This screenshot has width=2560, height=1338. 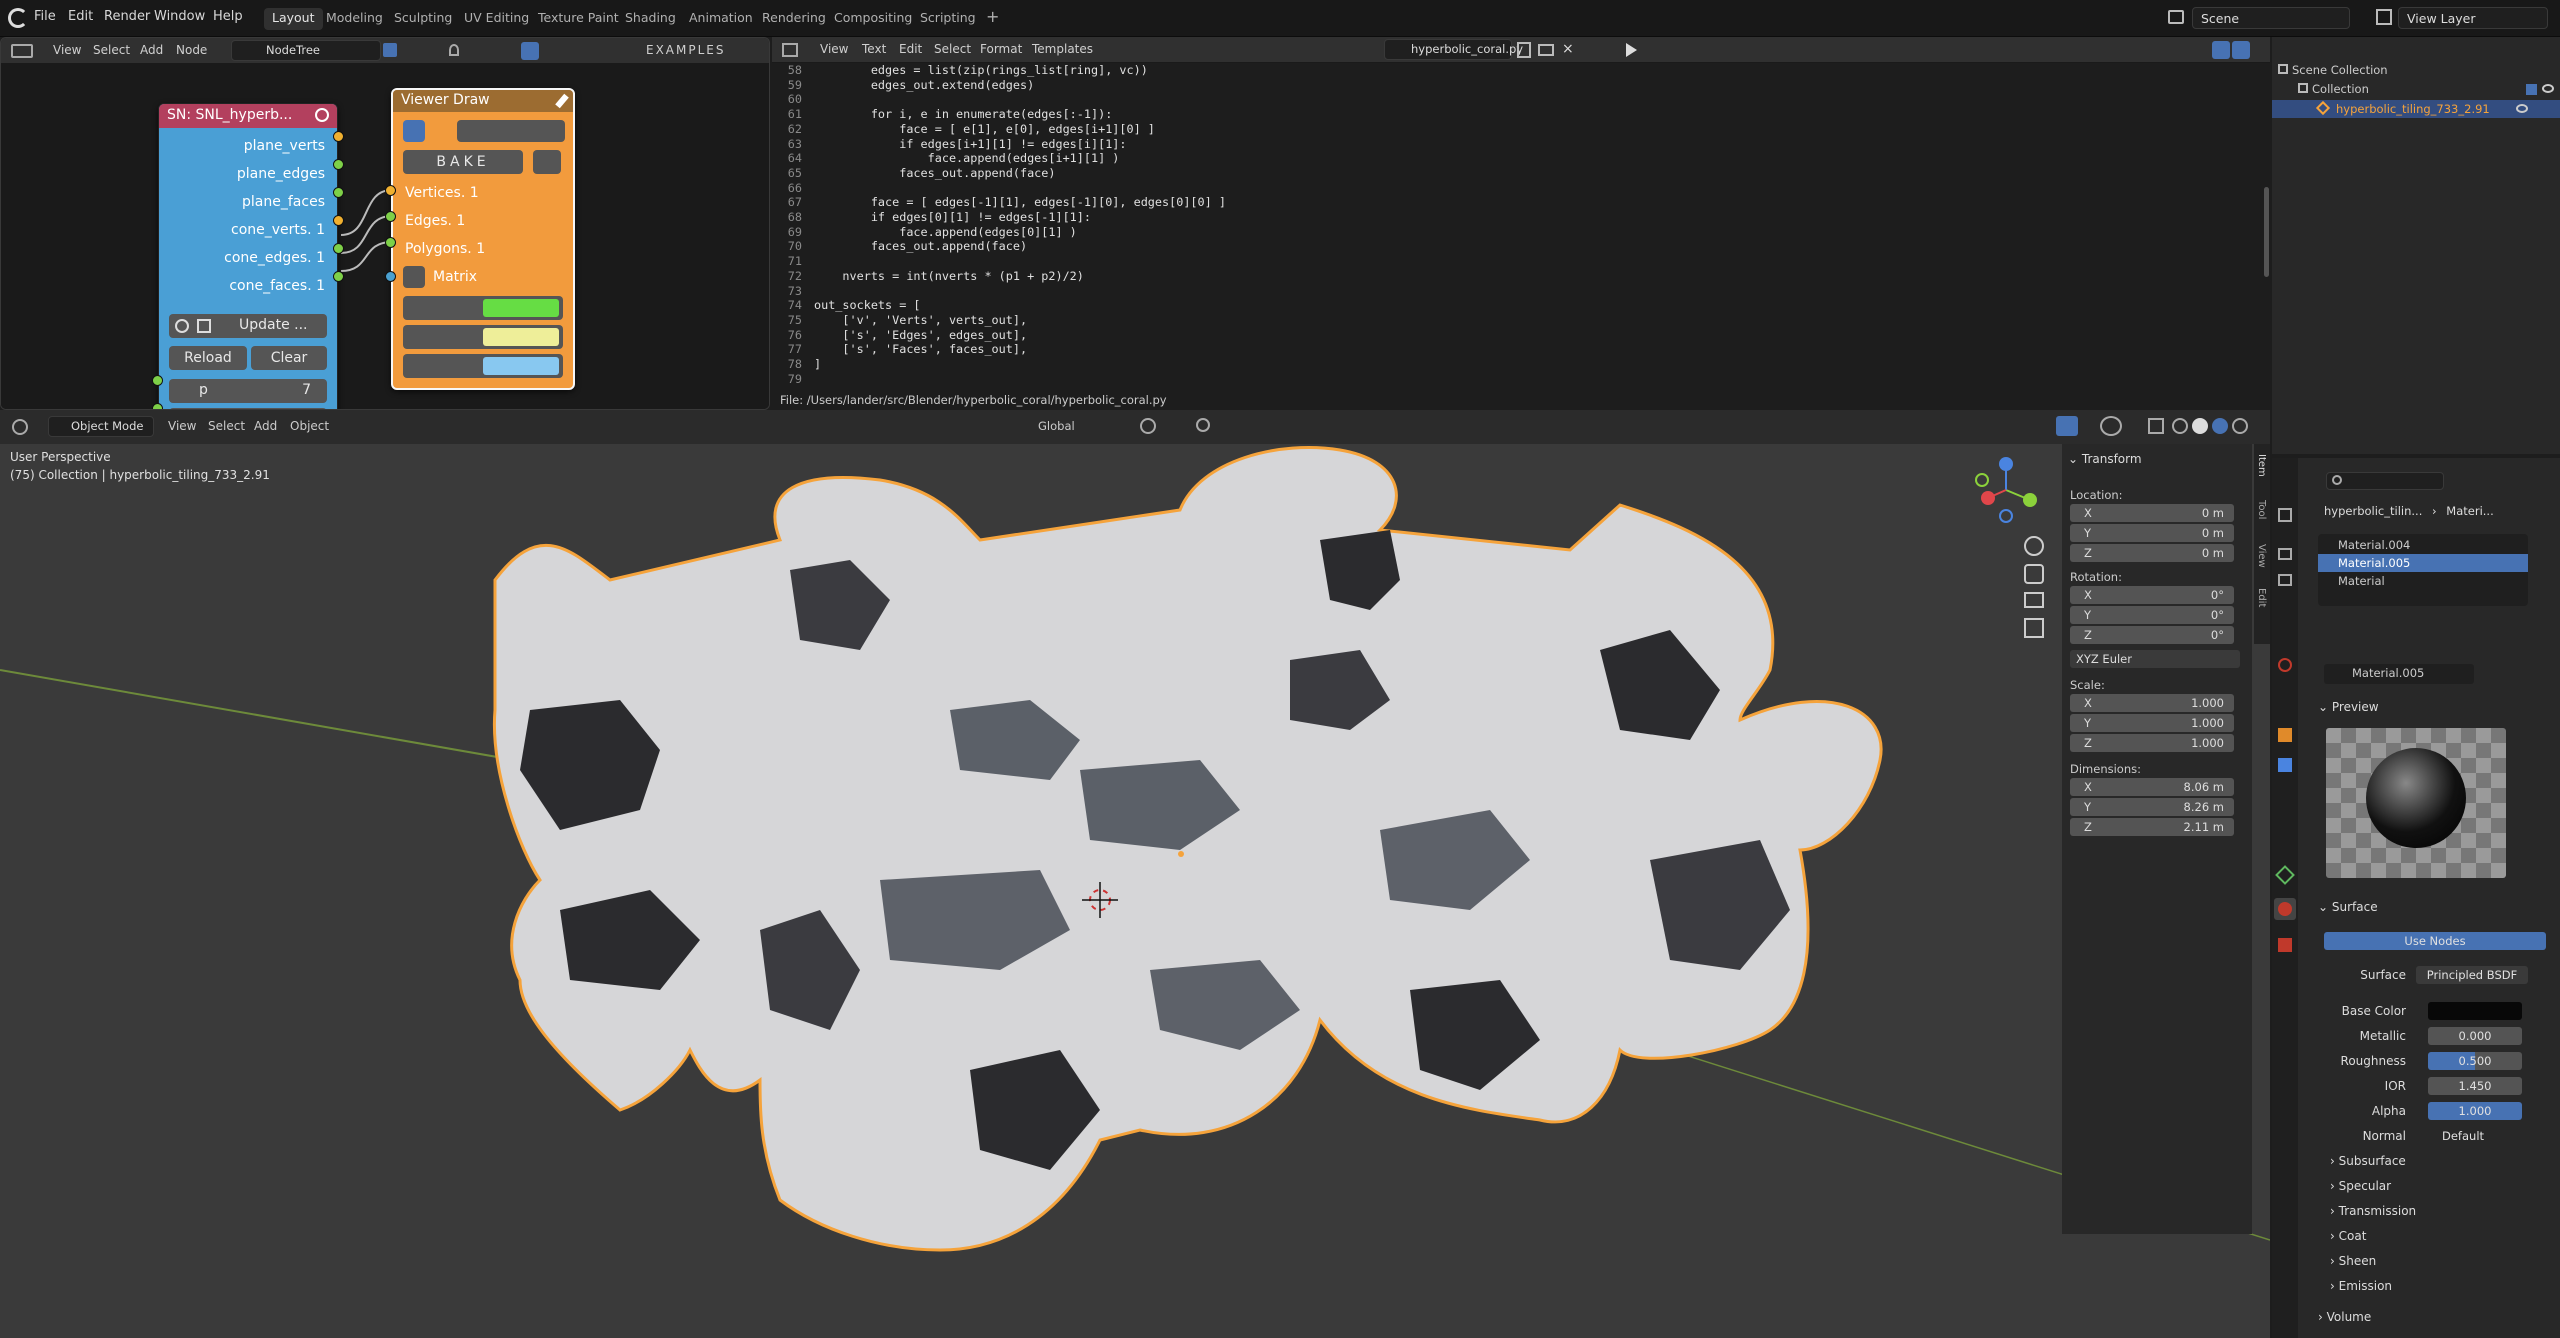 What do you see at coordinates (547, 162) in the screenshot?
I see `frame-icon` at bounding box center [547, 162].